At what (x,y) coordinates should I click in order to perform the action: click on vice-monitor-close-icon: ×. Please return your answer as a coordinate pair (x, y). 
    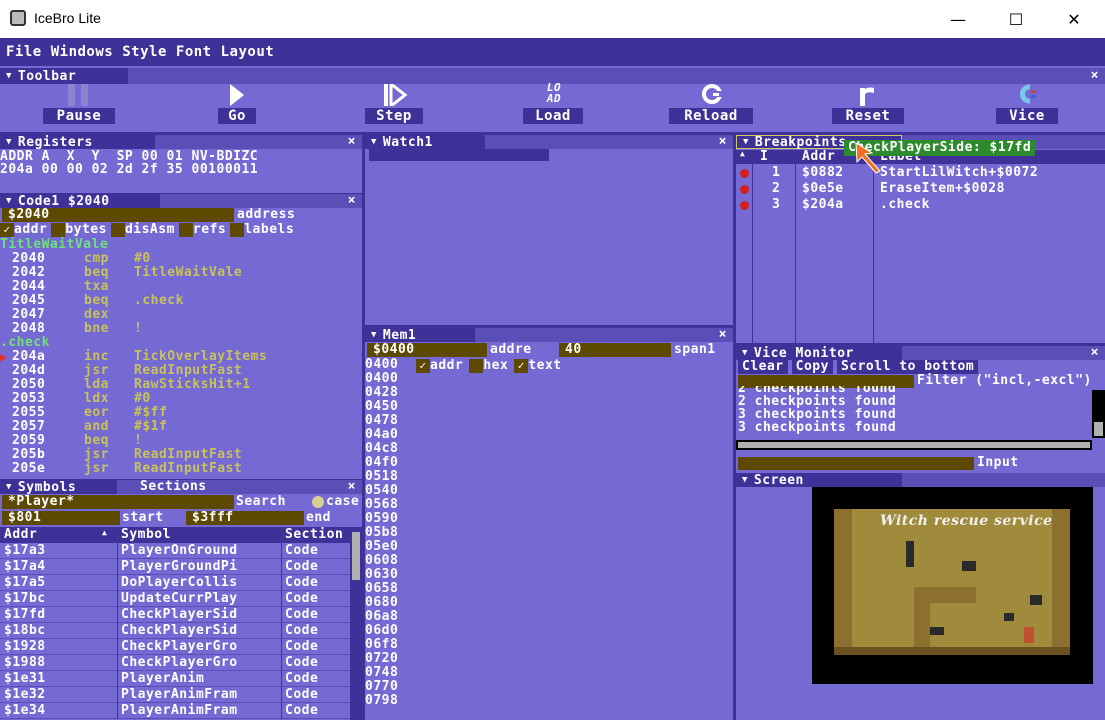
    Looking at the image, I should click on (1095, 353).